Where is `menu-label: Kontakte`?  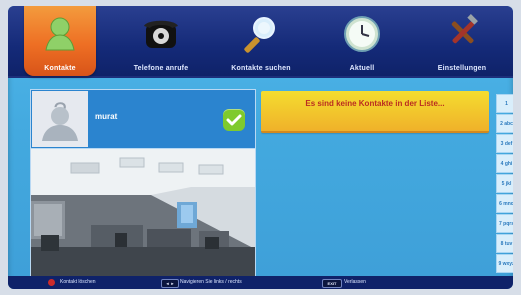
menu-label: Kontakte is located at coordinates (60, 68).